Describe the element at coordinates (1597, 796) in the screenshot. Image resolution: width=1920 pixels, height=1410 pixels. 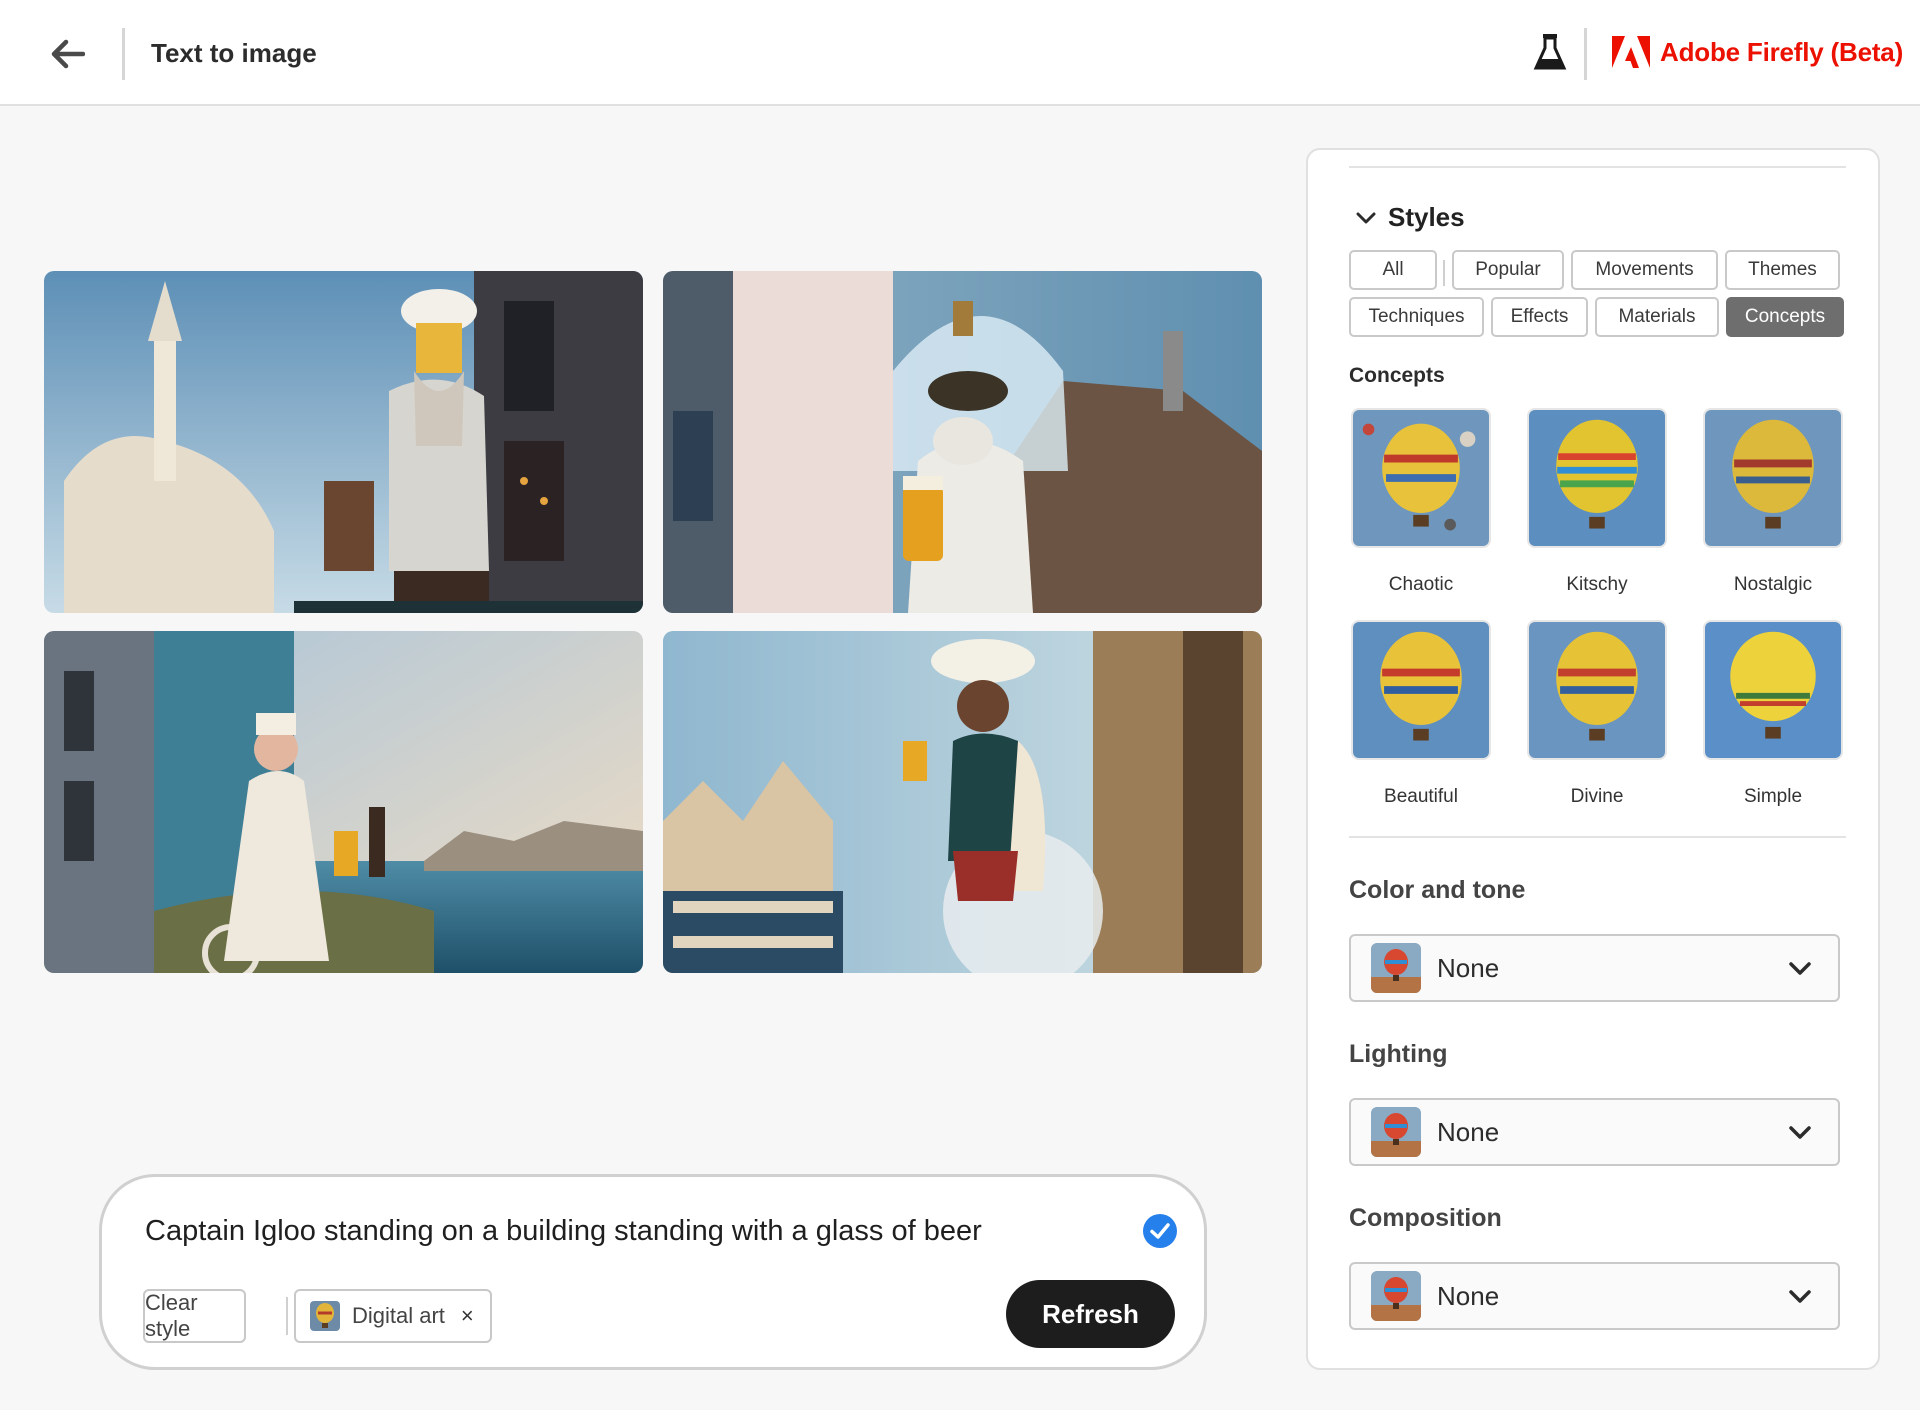
I see `concept-label: Divine` at that location.